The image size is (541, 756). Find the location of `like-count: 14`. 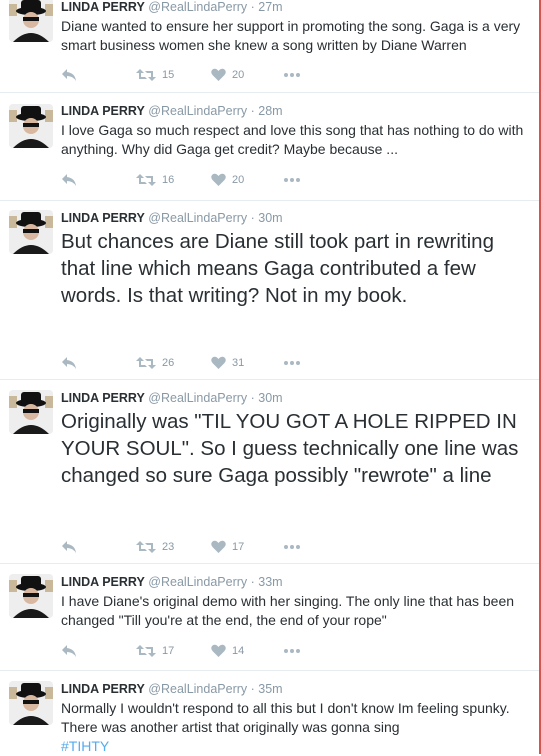

like-count: 14 is located at coordinates (238, 651).